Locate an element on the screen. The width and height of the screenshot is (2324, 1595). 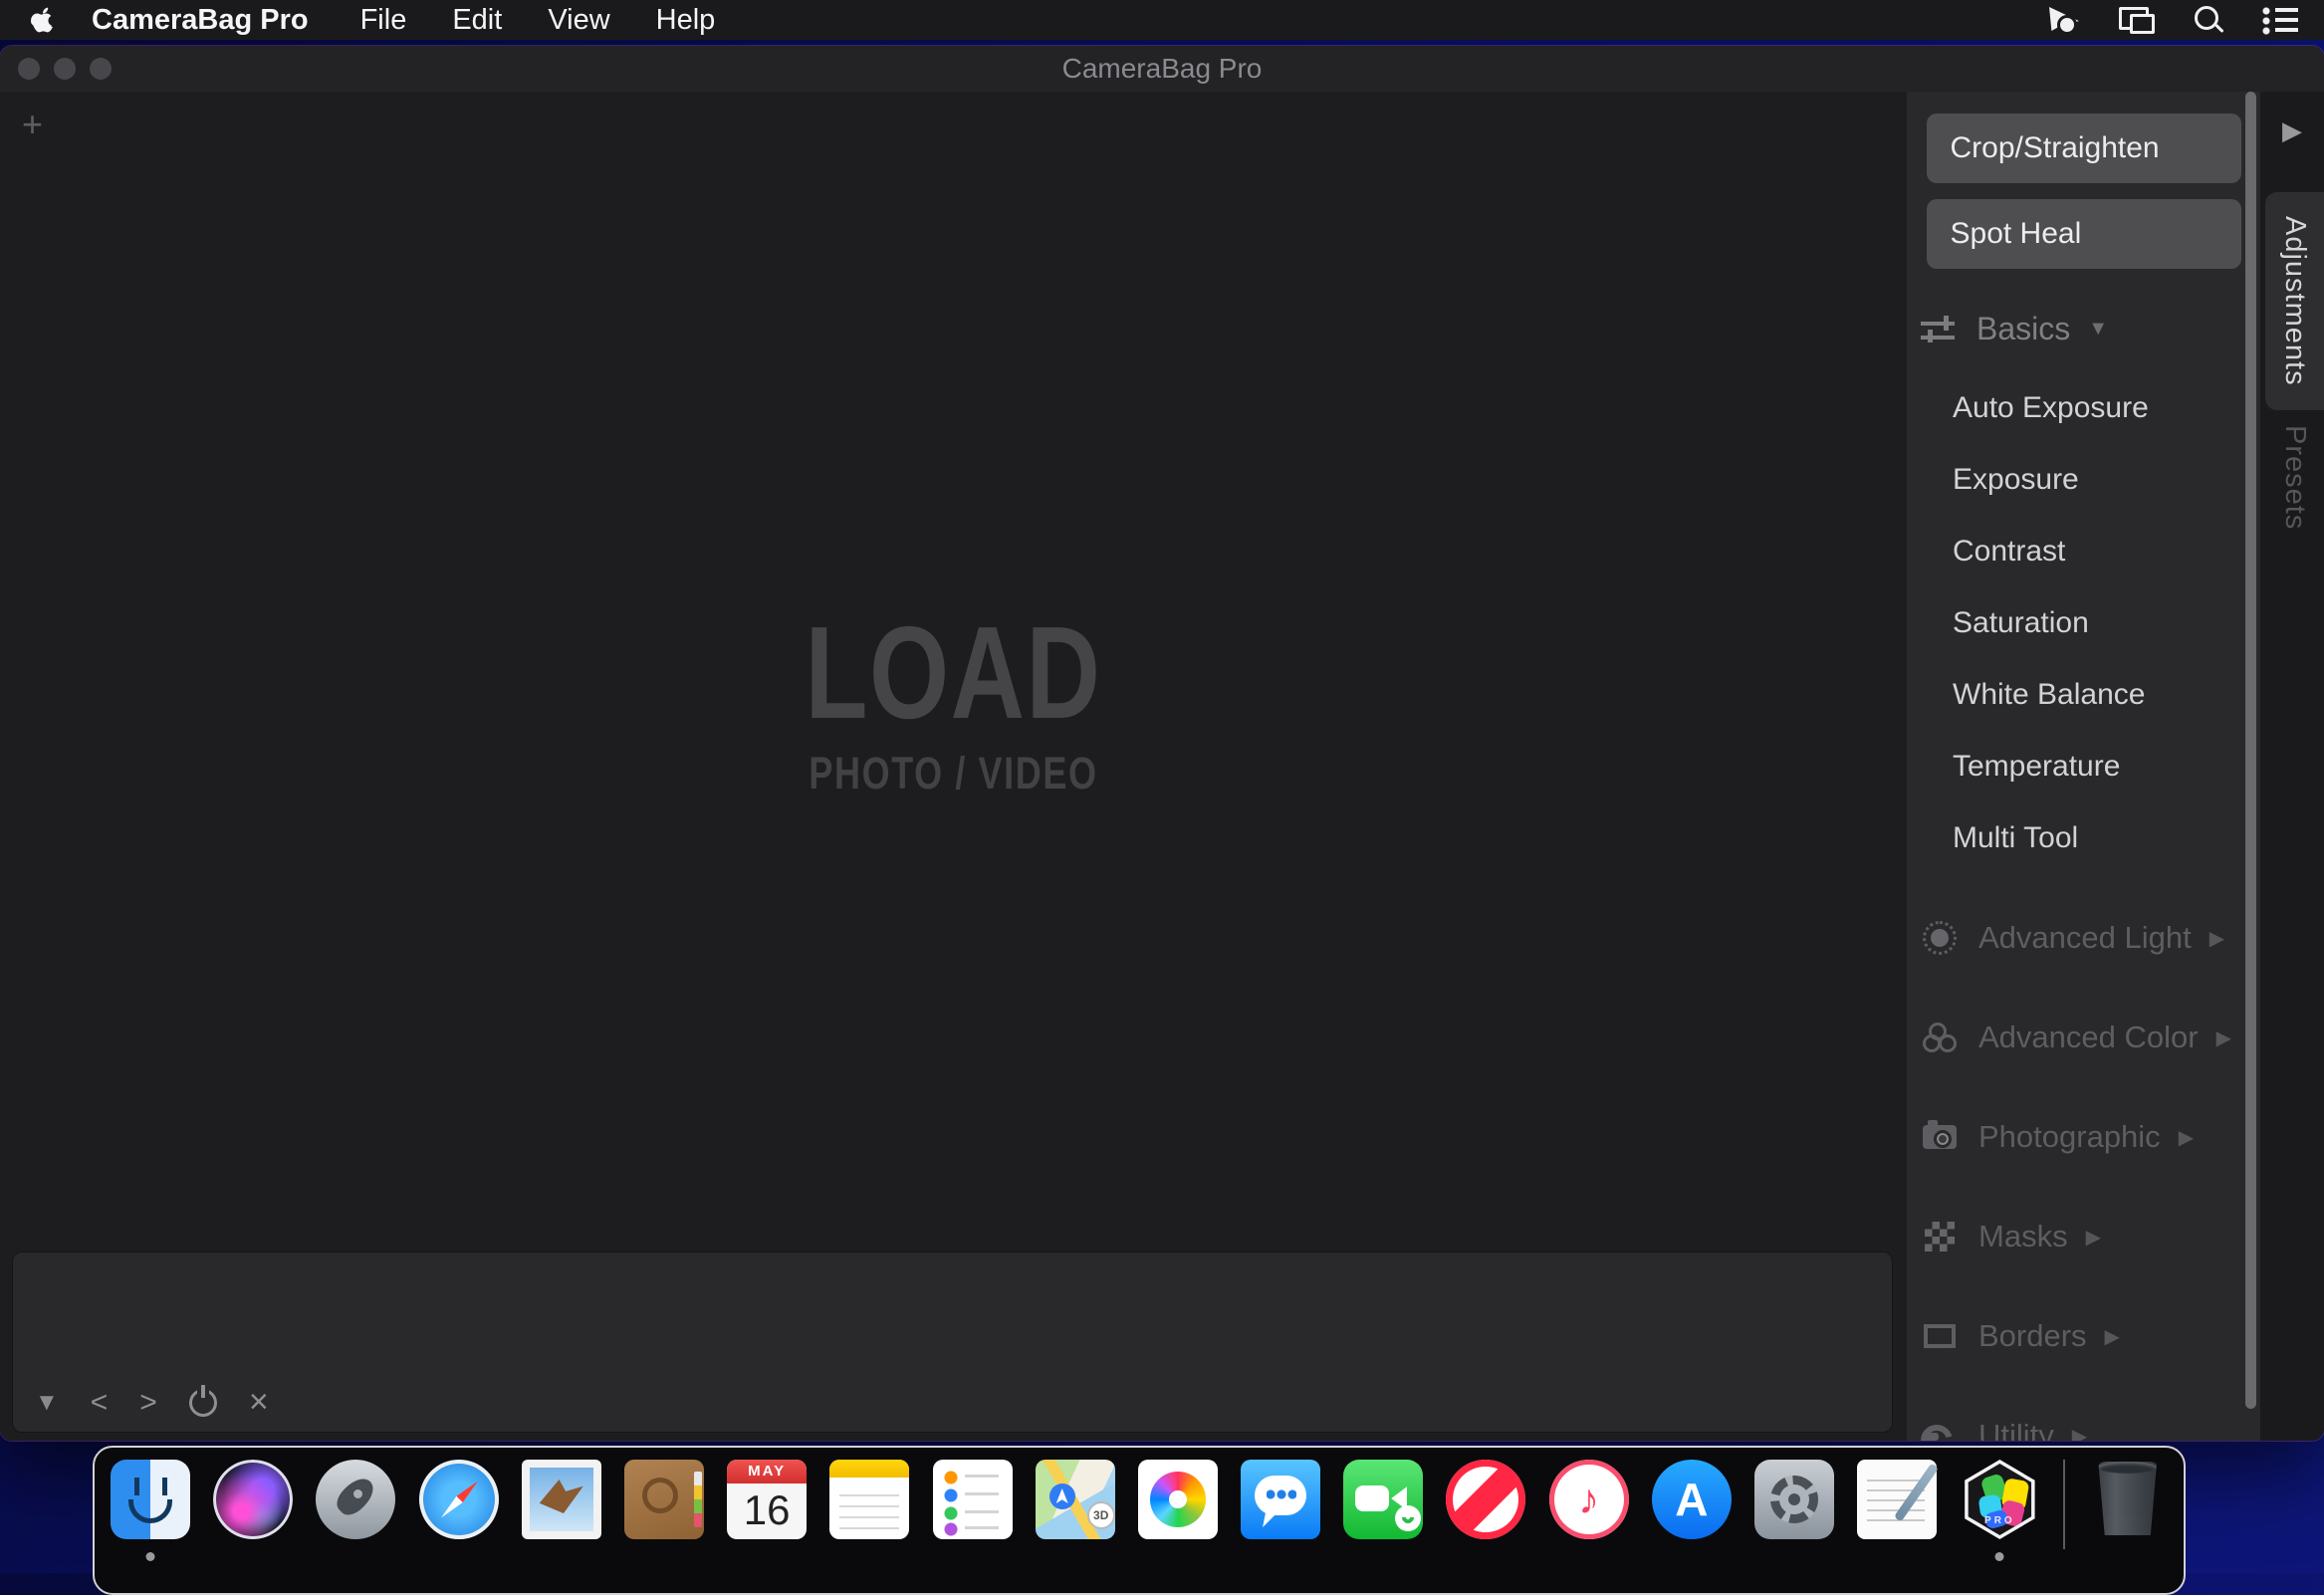
adjustment-item: Auto Exposure is located at coordinates (2083, 408).